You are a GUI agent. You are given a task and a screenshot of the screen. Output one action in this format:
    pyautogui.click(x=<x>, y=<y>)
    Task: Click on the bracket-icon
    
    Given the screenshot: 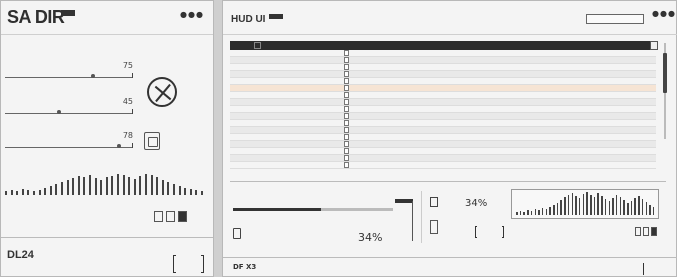 What is the action you would take?
    pyautogui.click(x=644, y=269)
    